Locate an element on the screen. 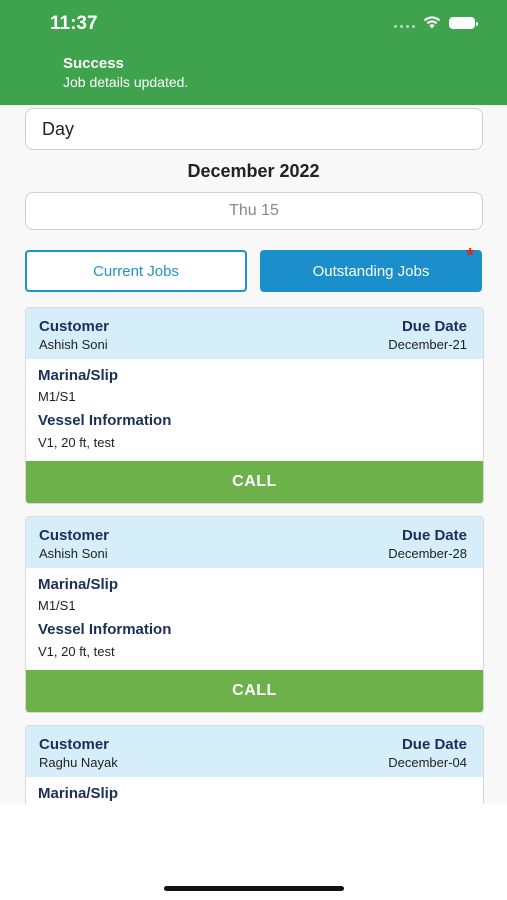  tab-current-jobs: Current Jobs is located at coordinates (136, 271).